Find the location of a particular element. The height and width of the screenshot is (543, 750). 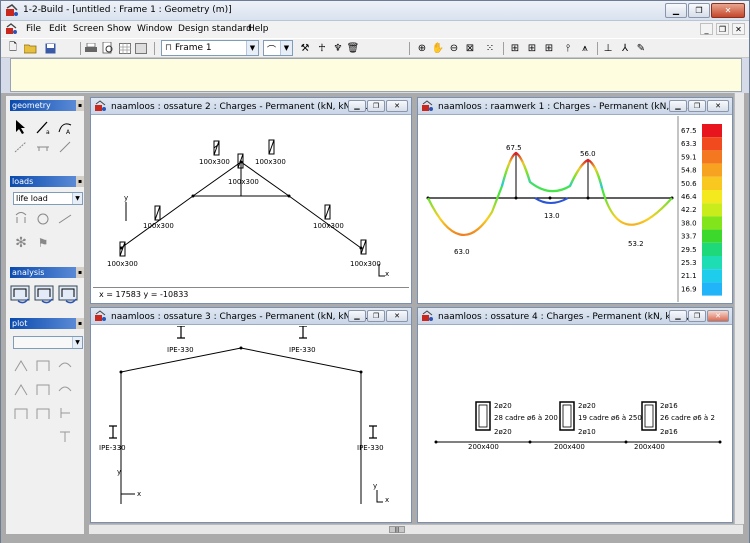

mdi-close-button: ✕ is located at coordinates (738, 29).